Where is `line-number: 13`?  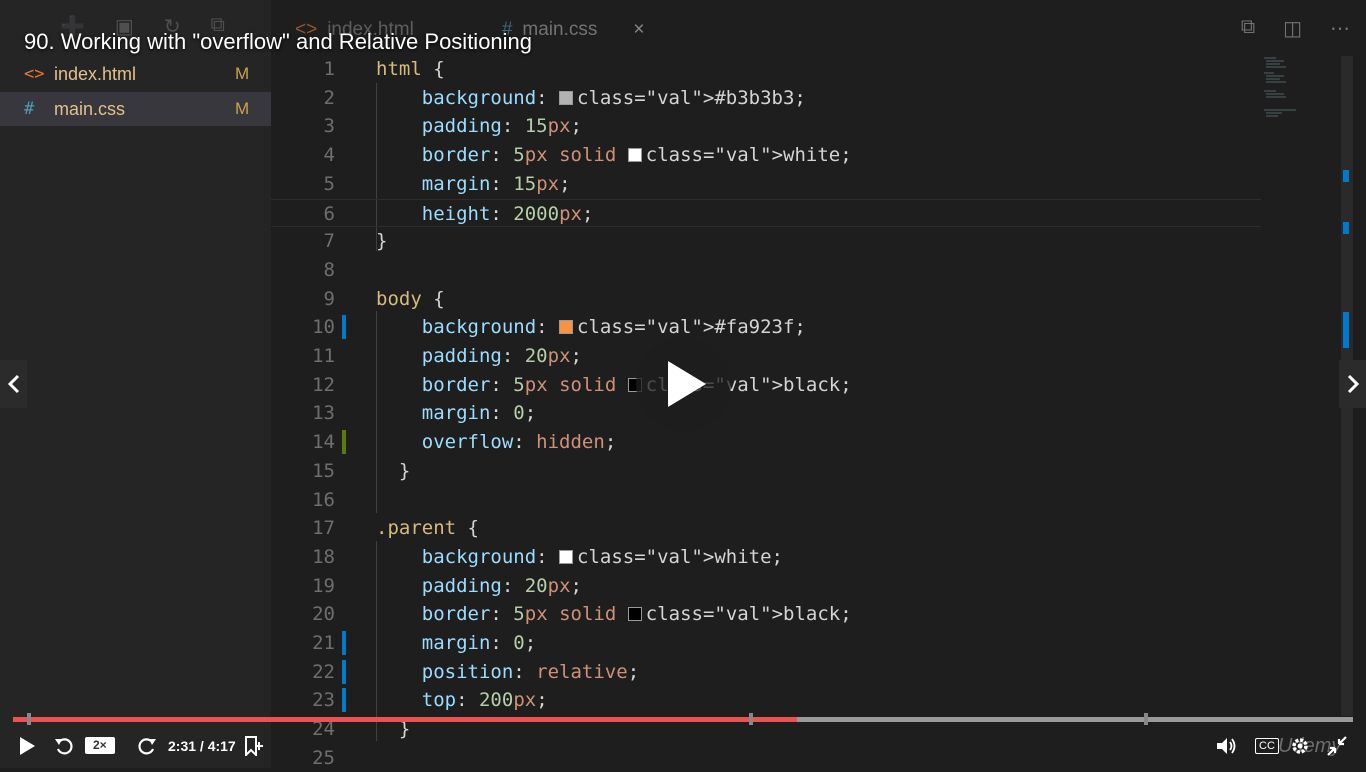 line-number: 13 is located at coordinates (323, 413).